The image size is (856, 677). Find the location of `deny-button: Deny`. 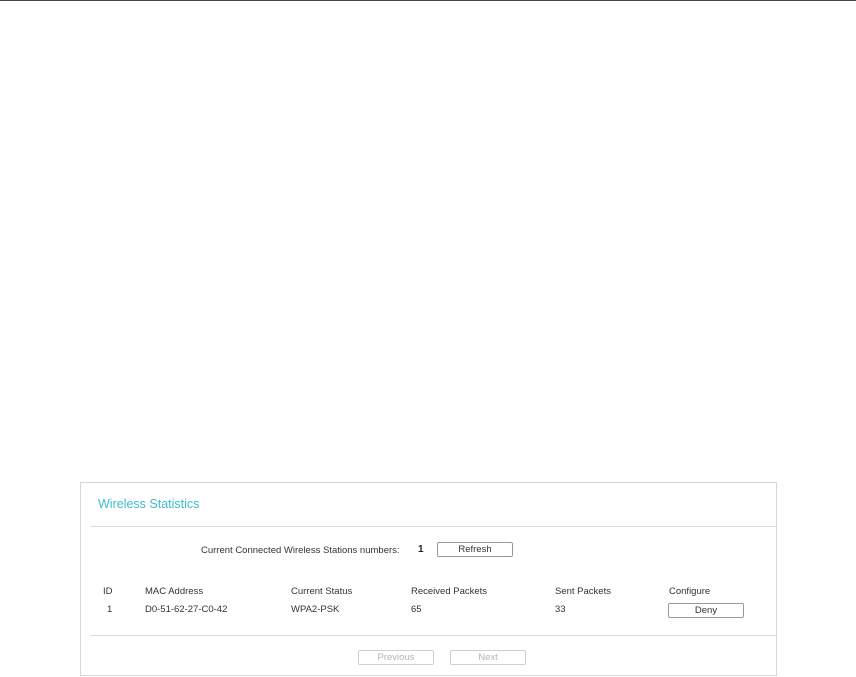

deny-button: Deny is located at coordinates (706, 610).